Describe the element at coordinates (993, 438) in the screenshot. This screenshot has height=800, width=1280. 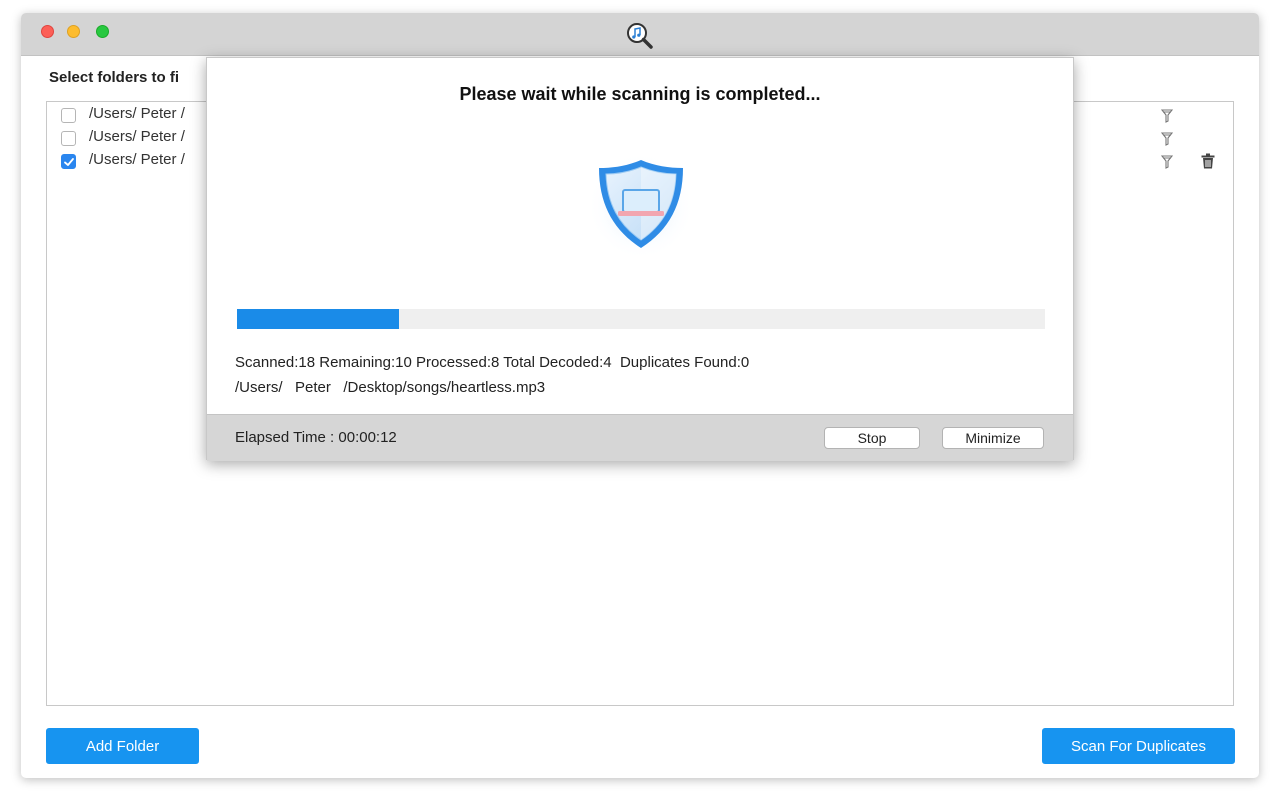
I see `minimize-button: Minimize` at that location.